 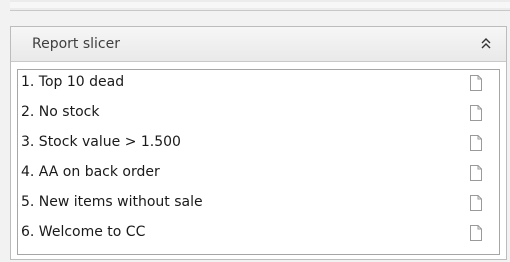 What do you see at coordinates (258, 232) in the screenshot?
I see `list-item-report-6: 6. Welcome to CC` at bounding box center [258, 232].